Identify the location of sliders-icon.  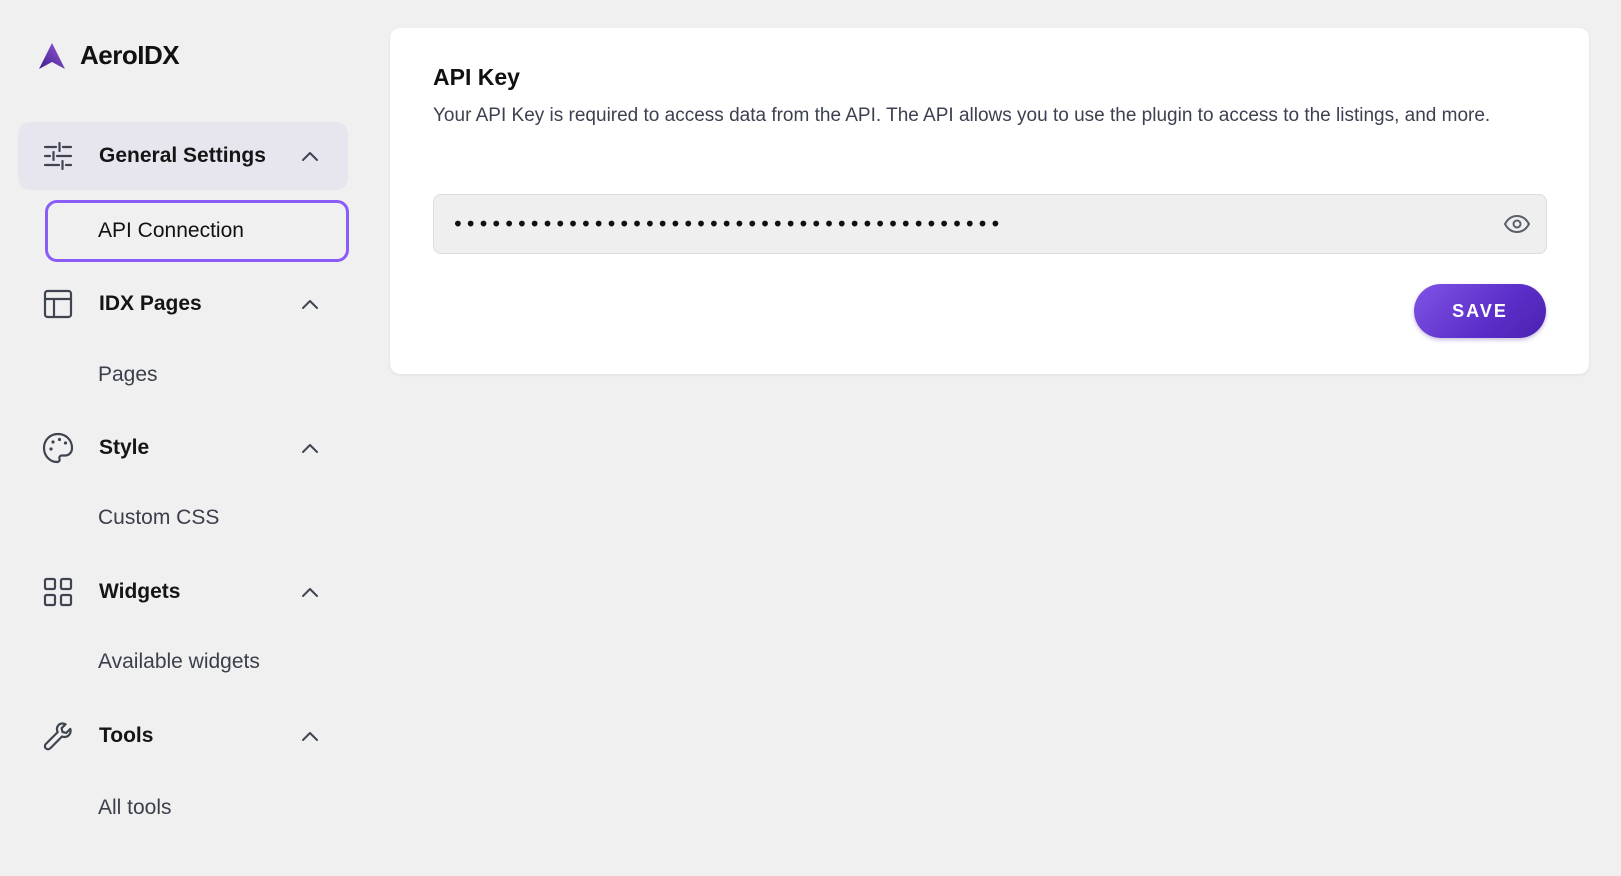
(58, 156).